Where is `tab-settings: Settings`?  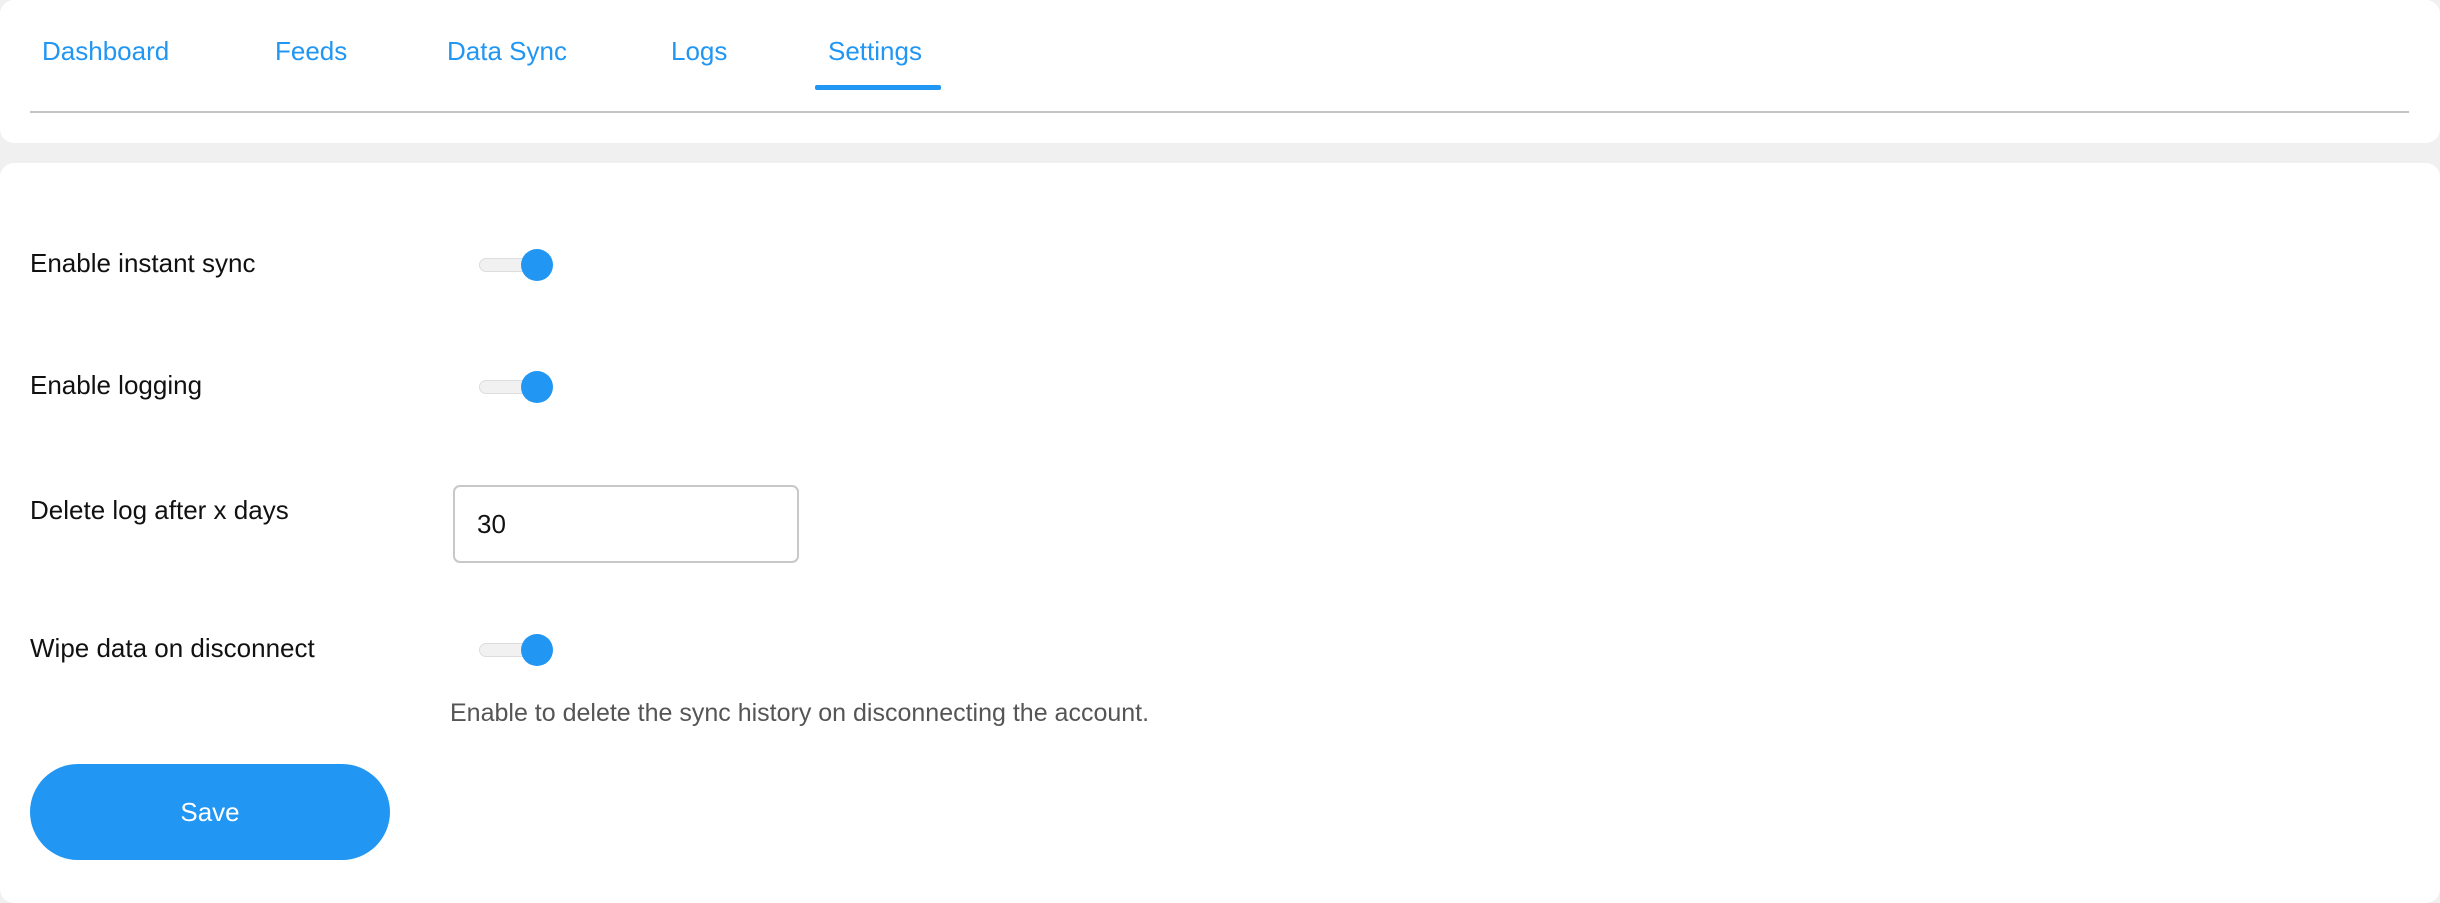 tab-settings: Settings is located at coordinates (875, 51).